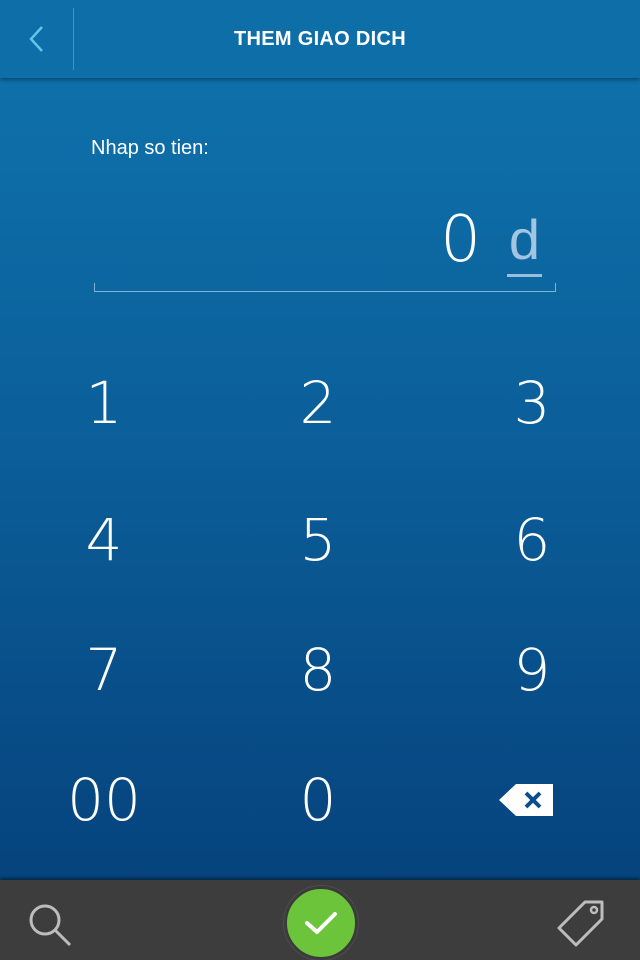 This screenshot has height=960, width=640. I want to click on key-9: 9, so click(532, 670).